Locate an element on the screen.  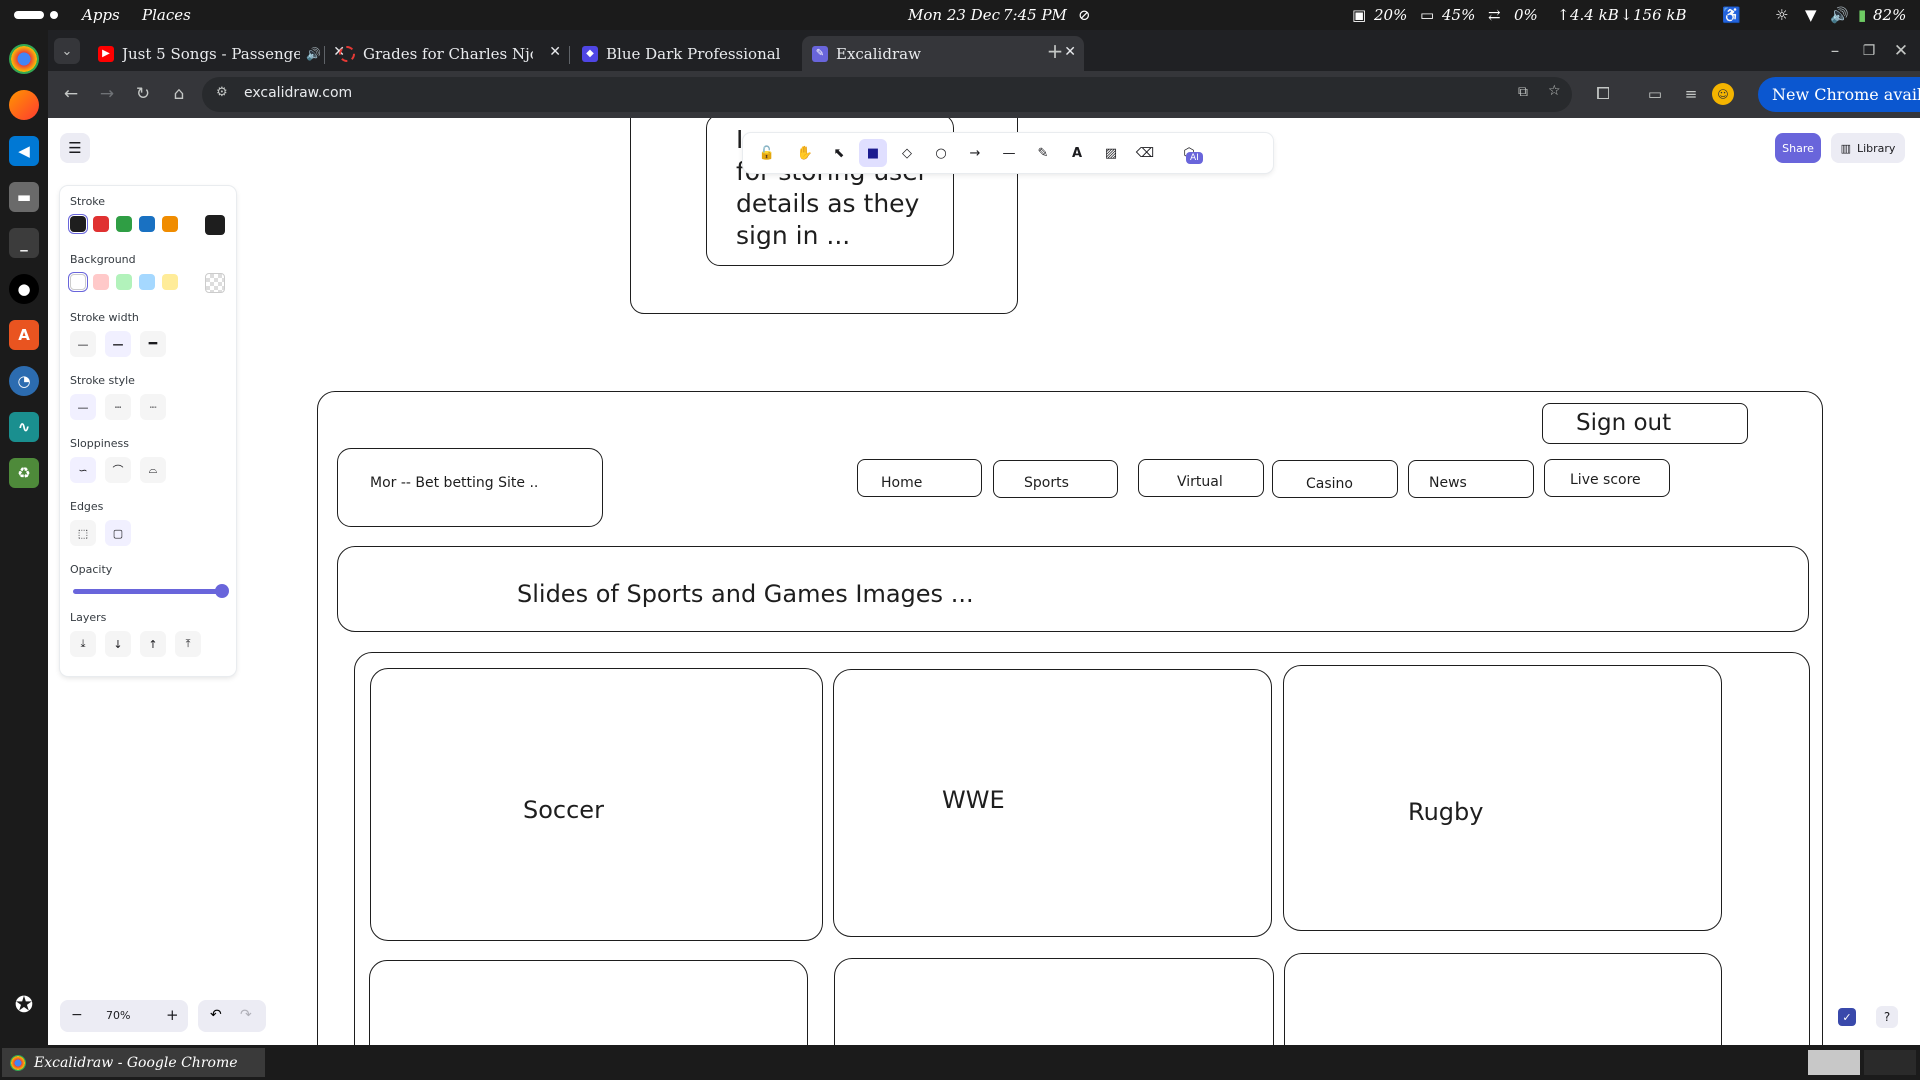
trash-icon: ♻ is located at coordinates (24, 473).